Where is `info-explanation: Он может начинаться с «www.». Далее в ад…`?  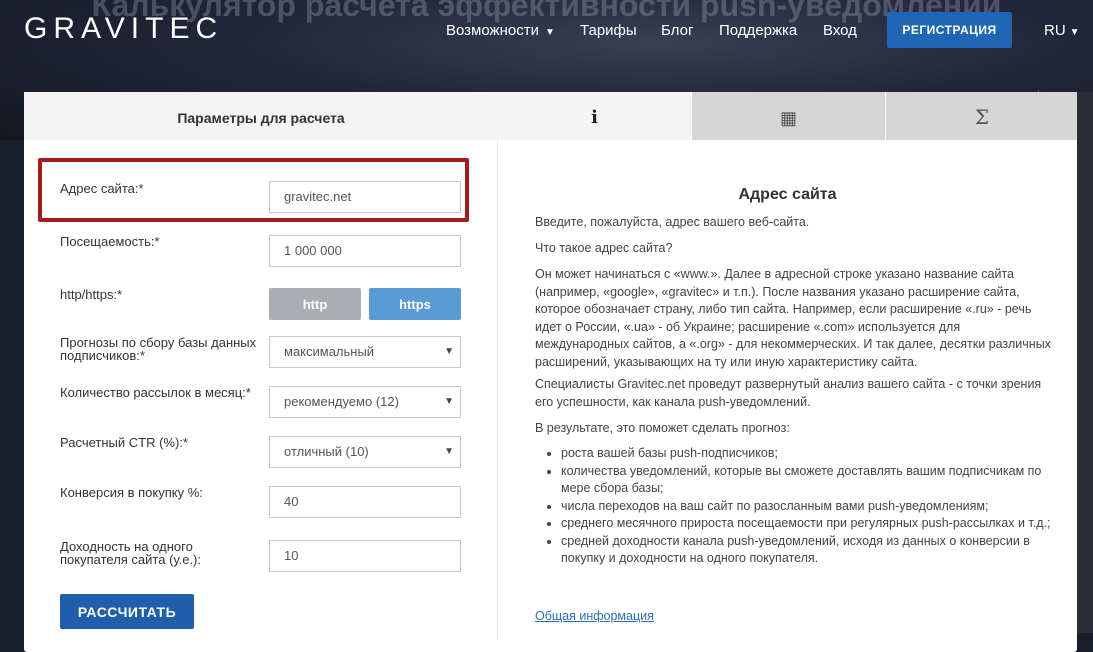
info-explanation: Он может начинаться с «www.». Далее в ад… is located at coordinates (793, 318).